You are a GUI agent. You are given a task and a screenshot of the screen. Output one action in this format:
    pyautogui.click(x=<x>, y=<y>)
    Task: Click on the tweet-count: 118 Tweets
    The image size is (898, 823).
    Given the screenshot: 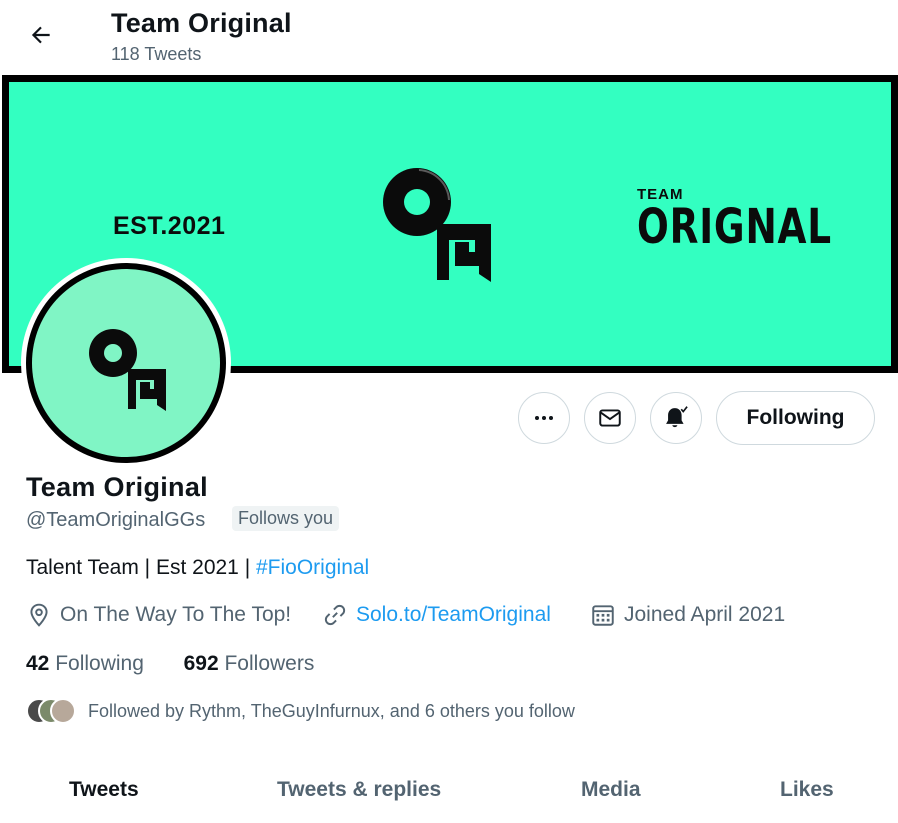 What is the action you would take?
    pyautogui.click(x=156, y=54)
    